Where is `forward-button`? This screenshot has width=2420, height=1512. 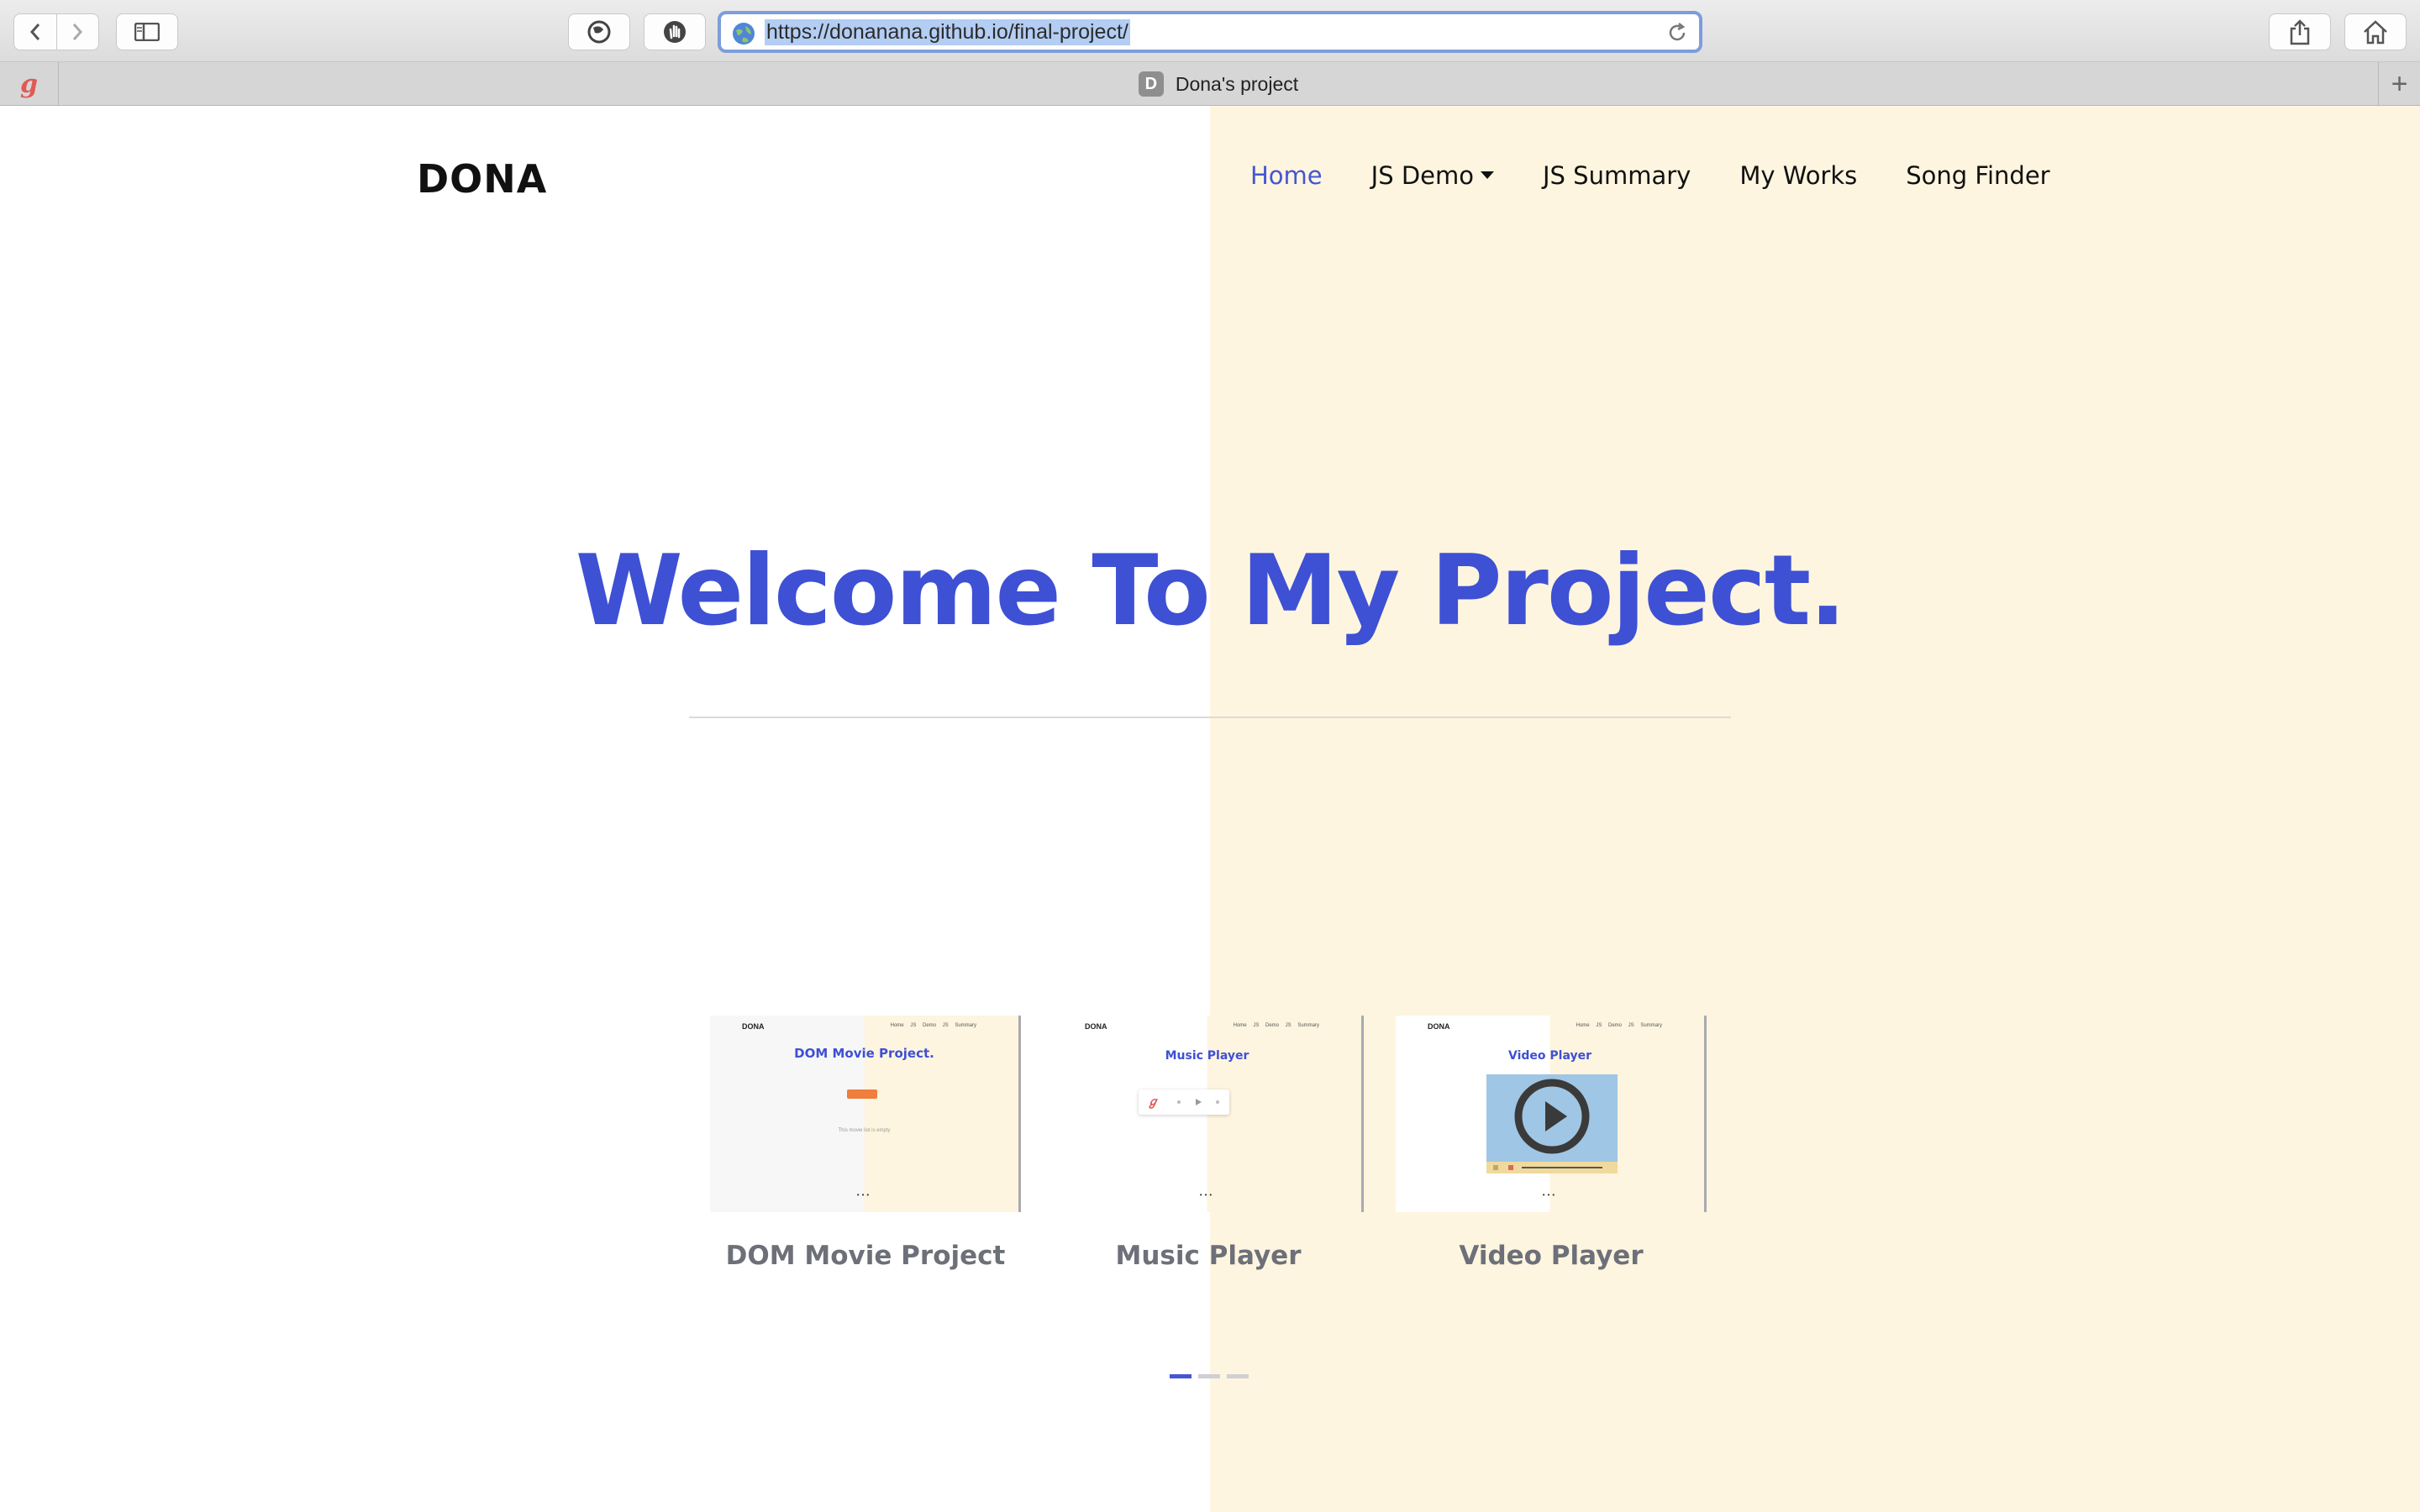
forward-button is located at coordinates (77, 32).